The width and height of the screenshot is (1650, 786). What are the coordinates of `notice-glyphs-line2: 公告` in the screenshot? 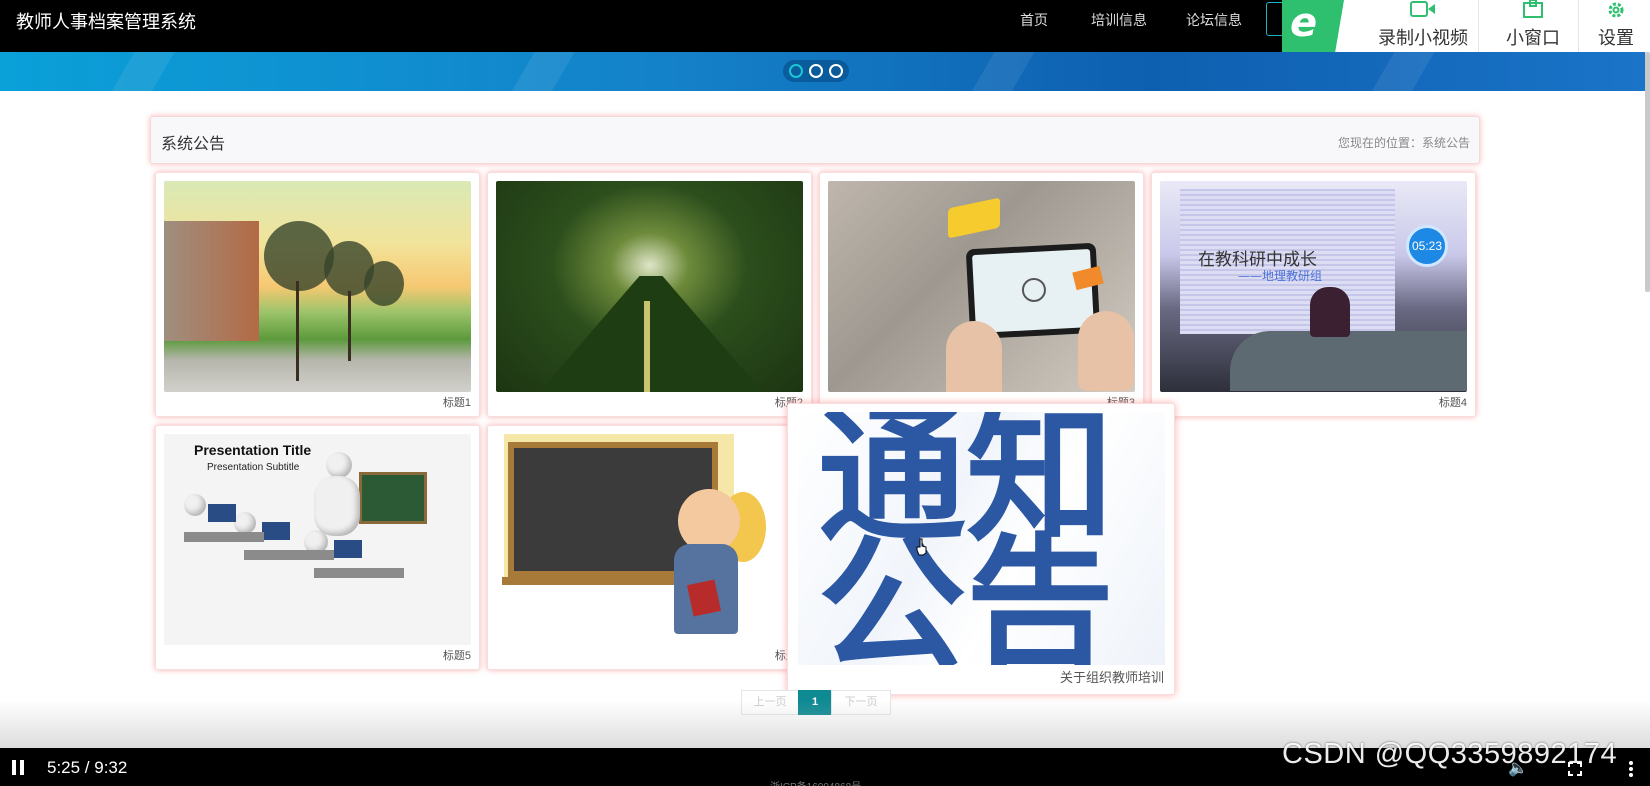 It's located at (966, 592).